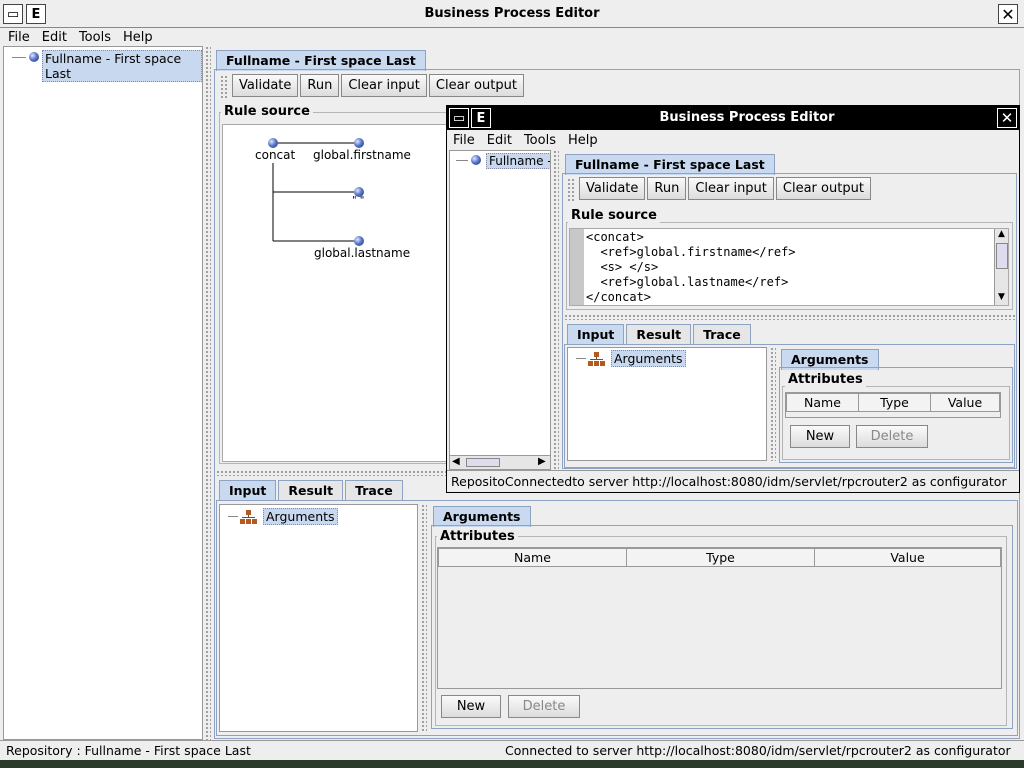  What do you see at coordinates (265, 85) in the screenshot?
I see `validate-button: Validate` at bounding box center [265, 85].